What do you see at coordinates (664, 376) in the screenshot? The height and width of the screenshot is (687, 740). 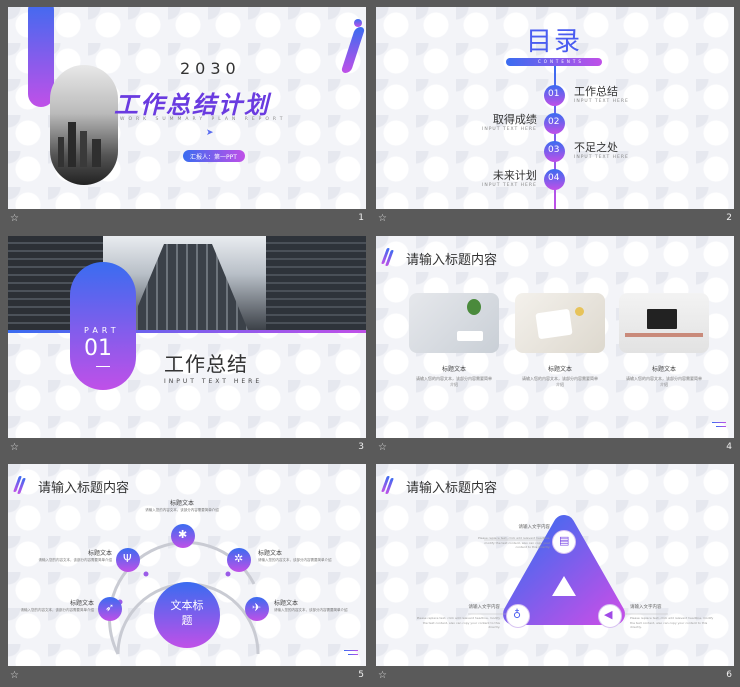 I see `card-3: 标题文本 请输入您的内容文本，该部分内容需要简单介绍` at bounding box center [664, 376].